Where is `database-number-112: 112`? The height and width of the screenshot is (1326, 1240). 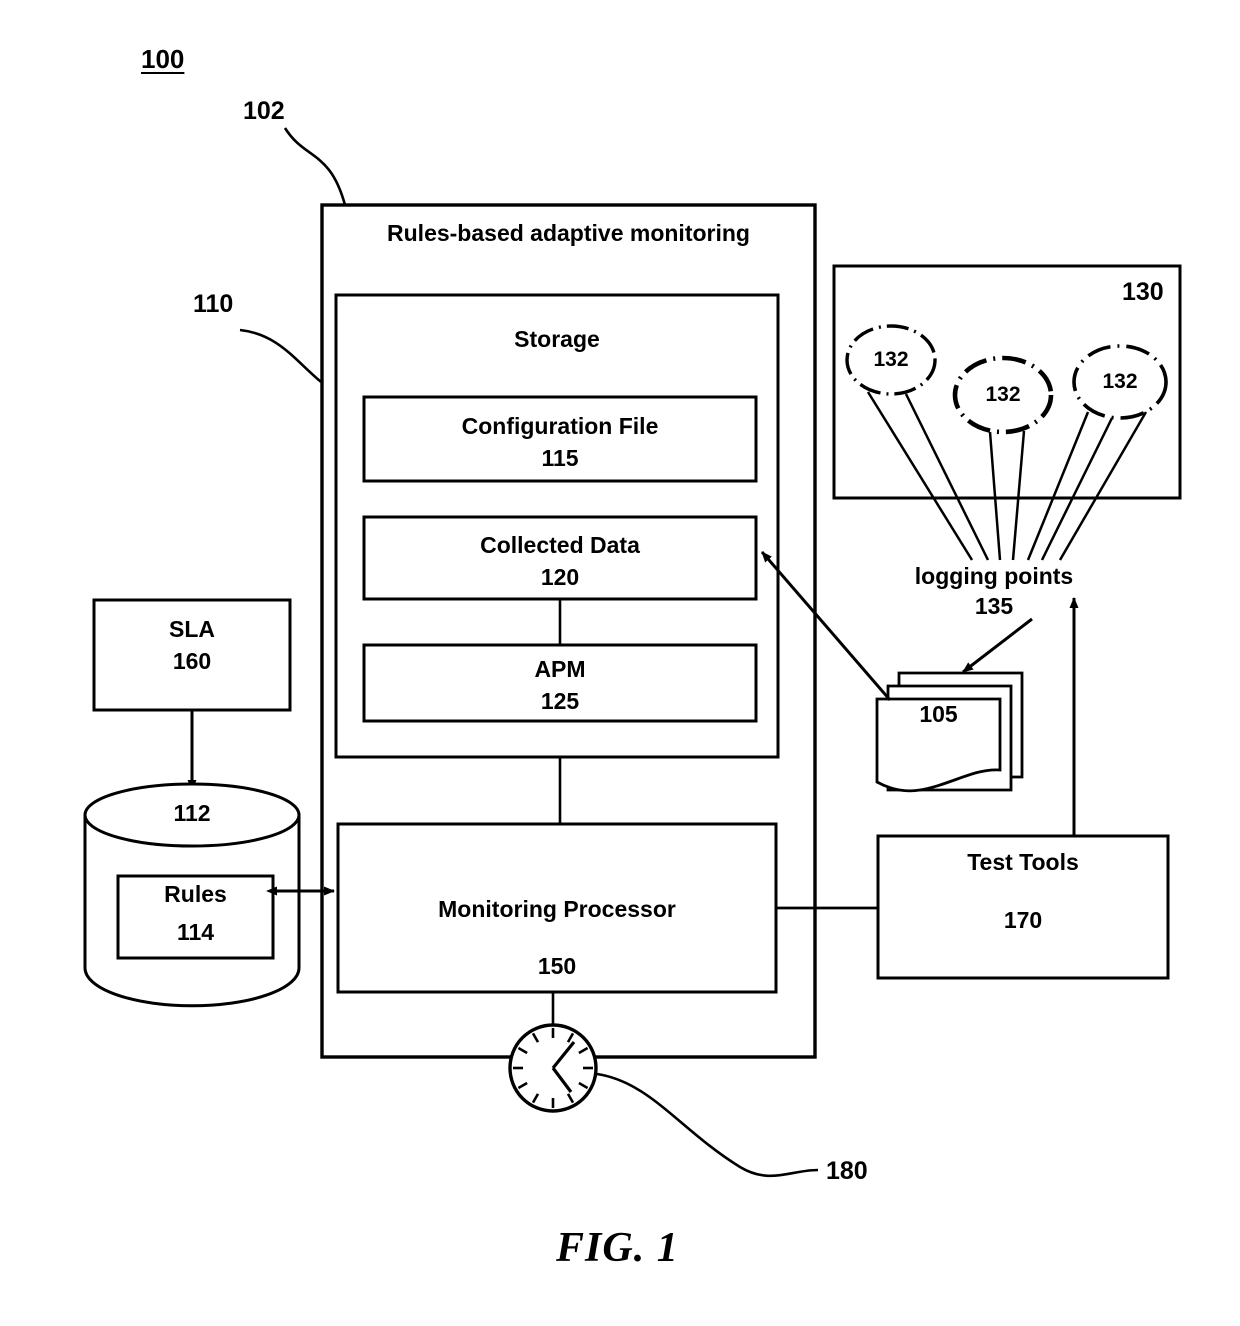 database-number-112: 112 is located at coordinates (192, 813).